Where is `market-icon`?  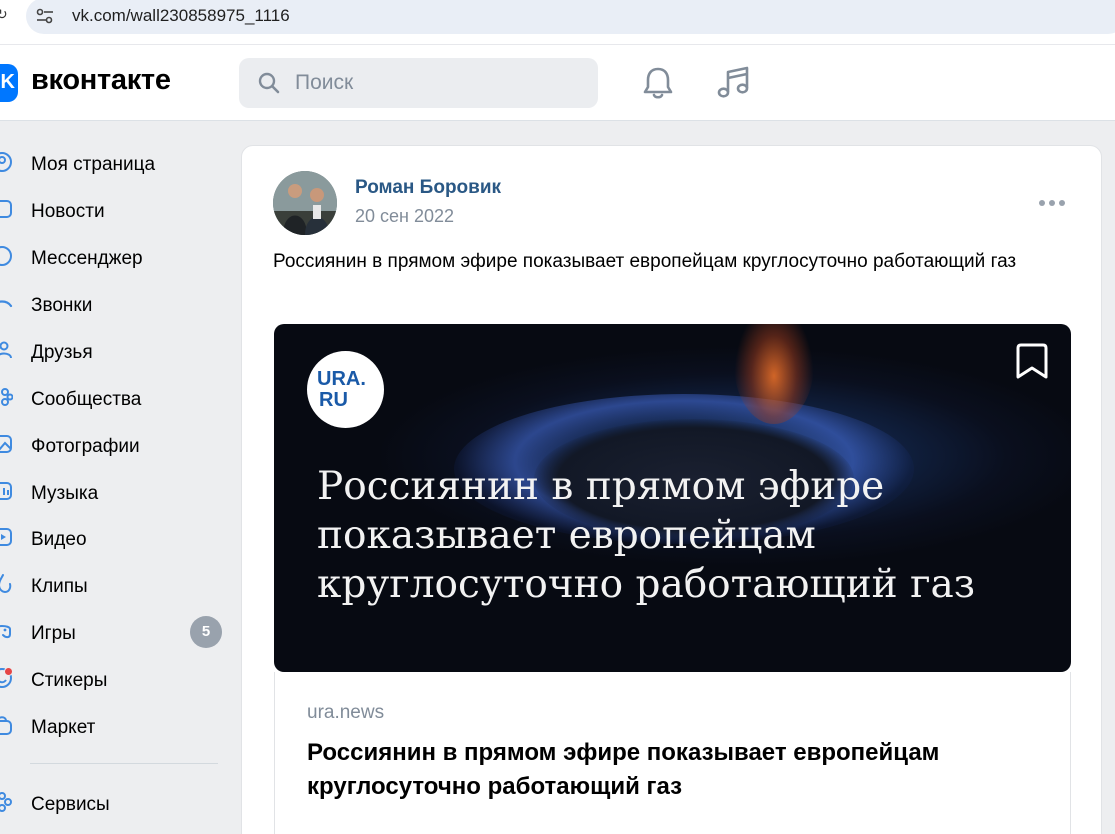
market-icon is located at coordinates (6, 725).